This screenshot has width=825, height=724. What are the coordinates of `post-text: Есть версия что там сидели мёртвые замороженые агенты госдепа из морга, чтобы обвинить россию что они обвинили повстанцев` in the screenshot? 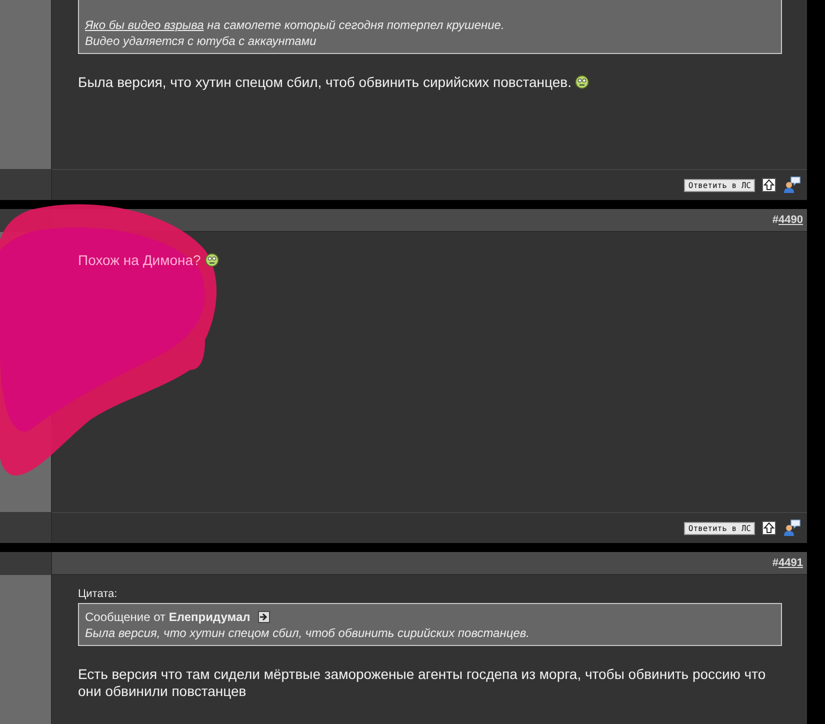 It's located at (422, 682).